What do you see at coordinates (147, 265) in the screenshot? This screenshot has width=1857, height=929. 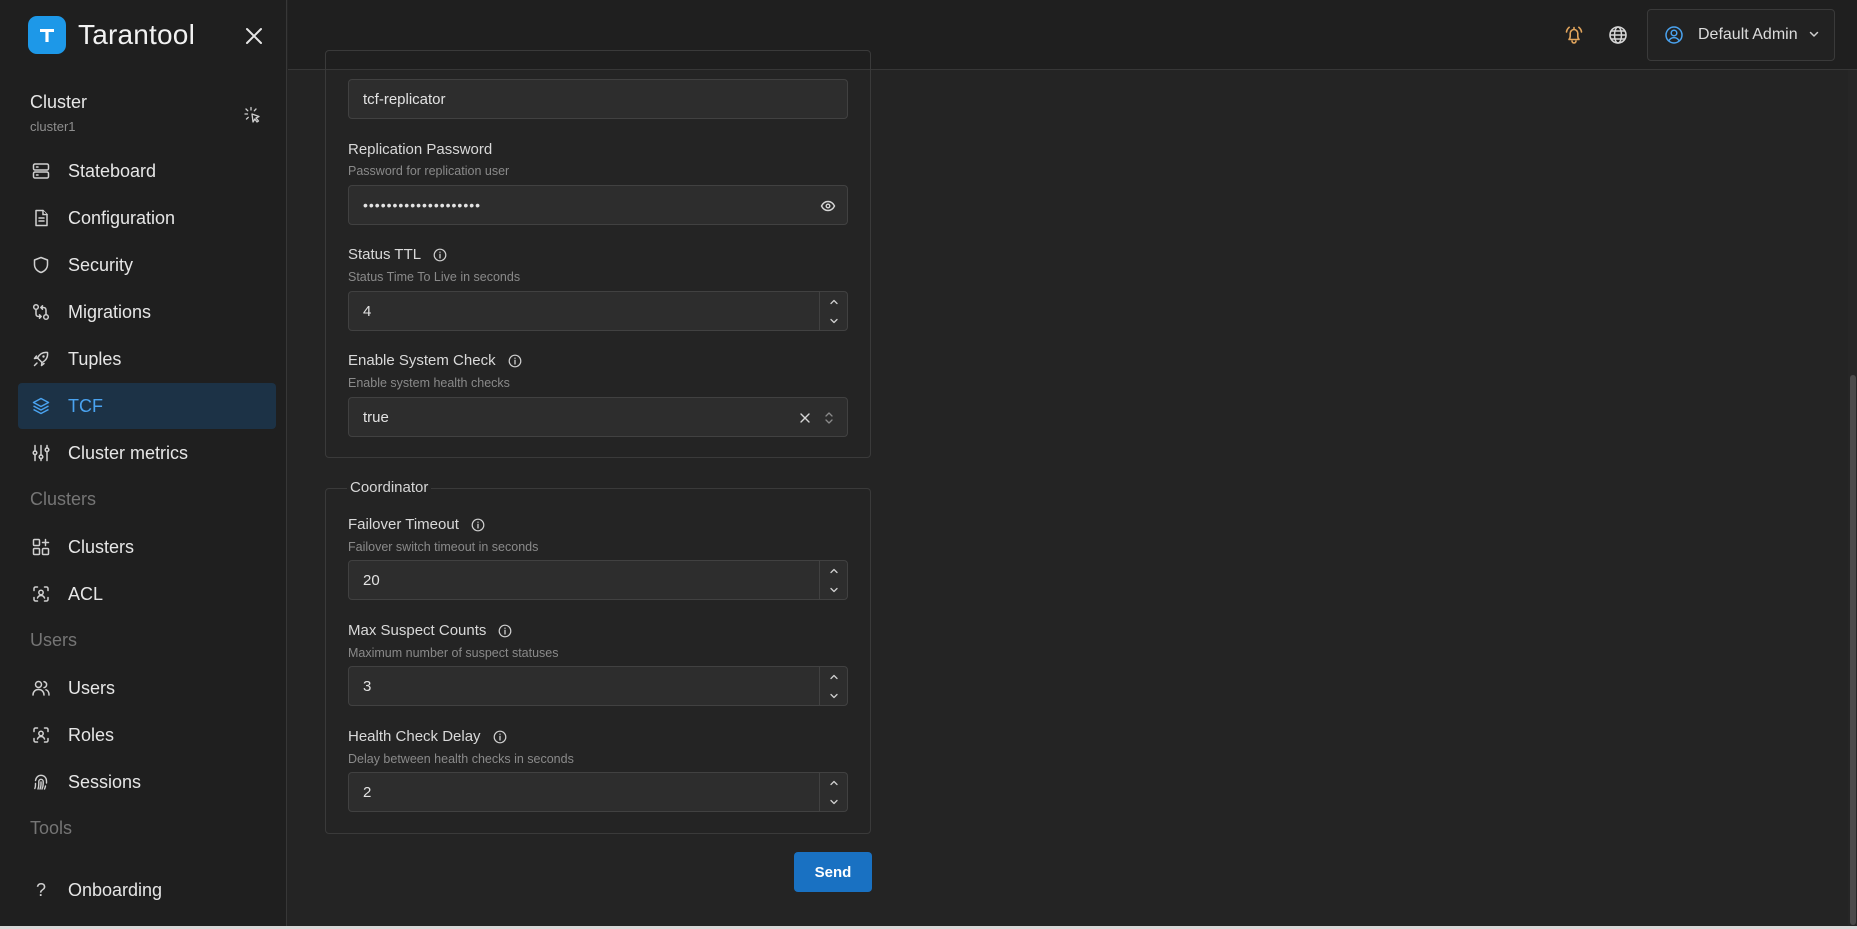 I see `sidebar-item-security: Security` at bounding box center [147, 265].